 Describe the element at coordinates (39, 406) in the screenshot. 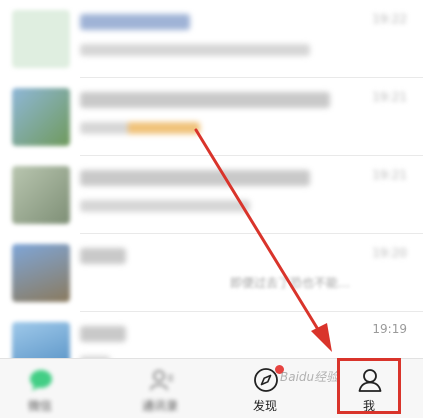

I see `tab-chats-label: 微信` at that location.